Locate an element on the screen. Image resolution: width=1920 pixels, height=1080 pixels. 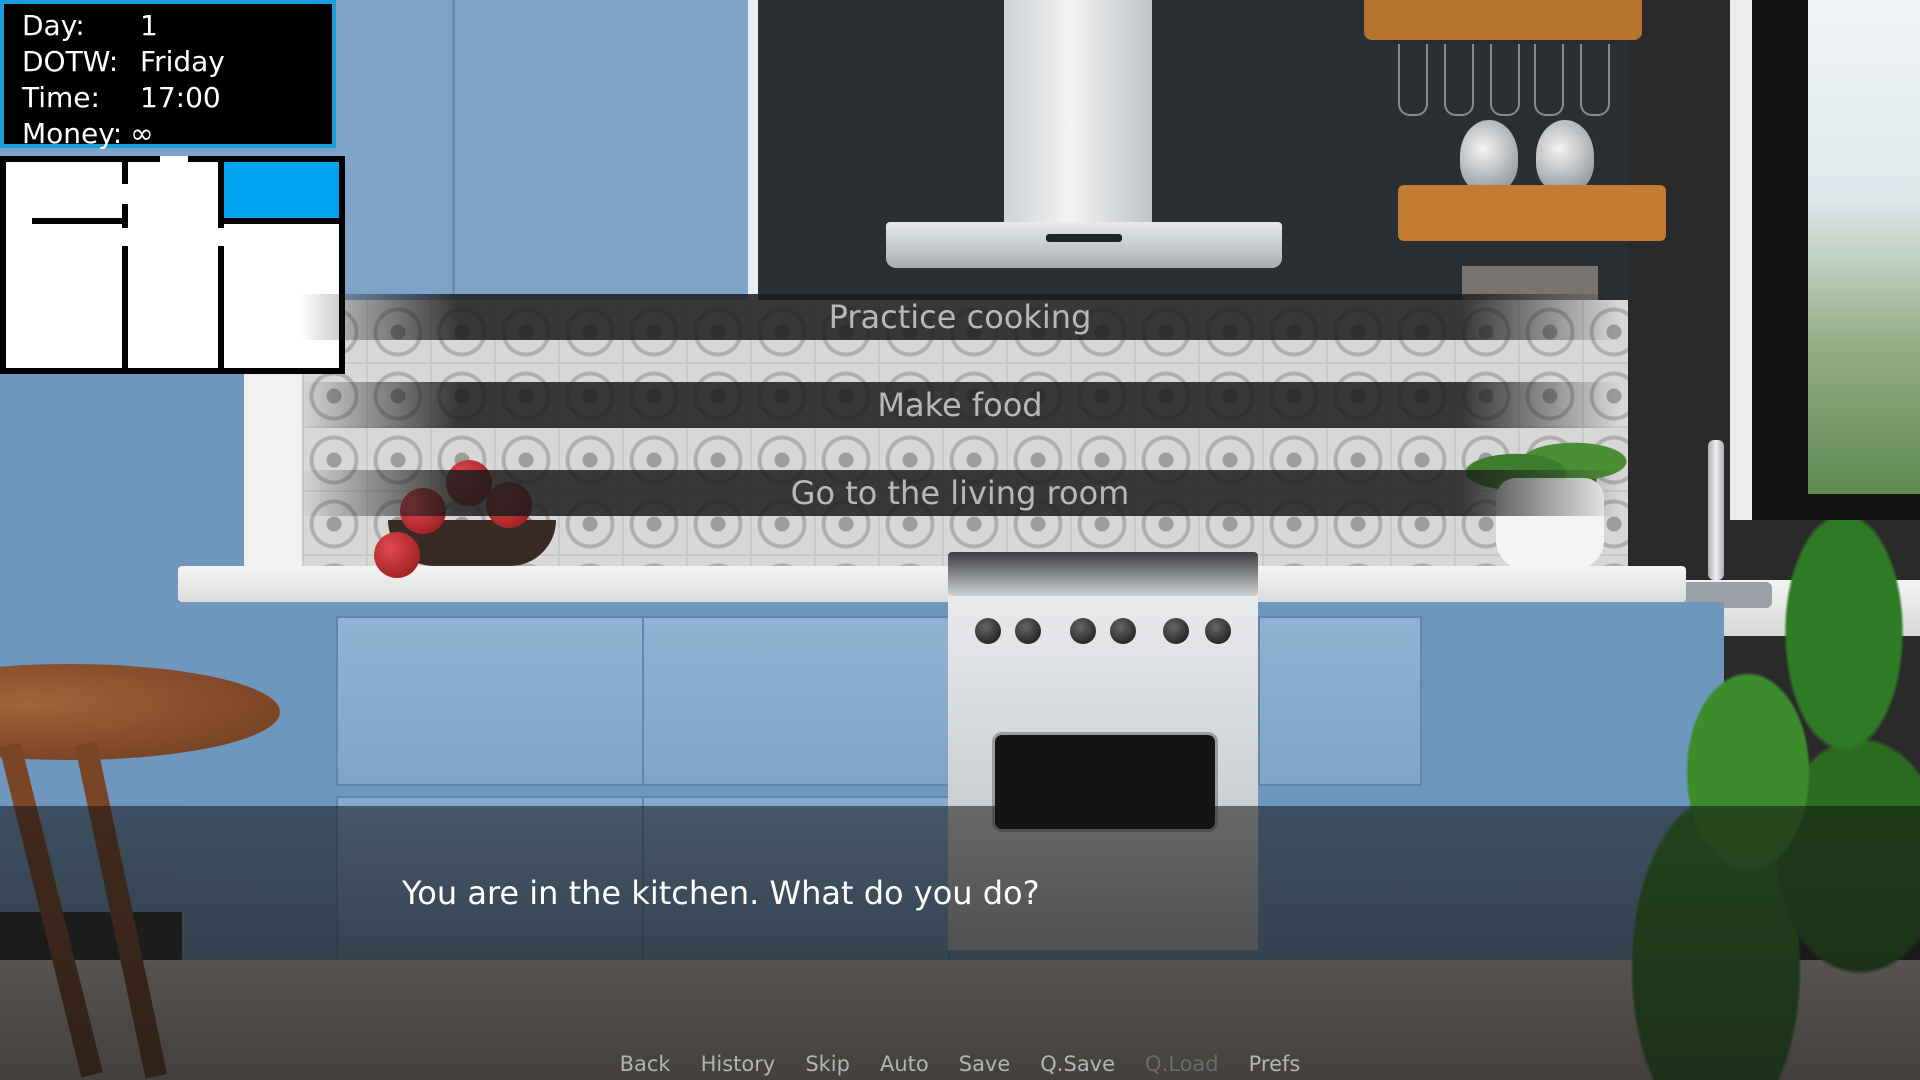
dotw-row: DOTW: Friday is located at coordinates (177, 62).